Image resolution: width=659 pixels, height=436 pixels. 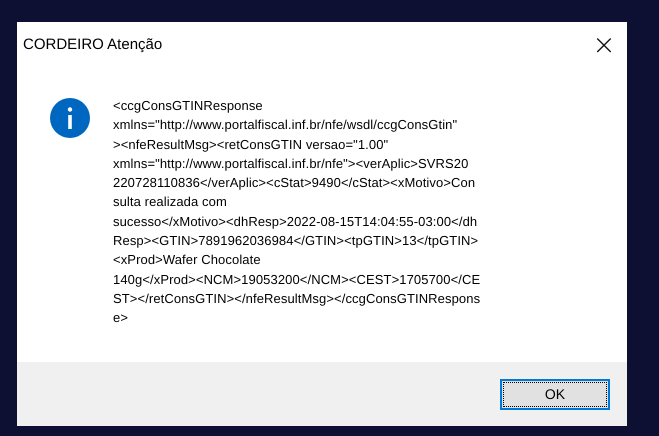 What do you see at coordinates (604, 44) in the screenshot?
I see `close-button: ×` at bounding box center [604, 44].